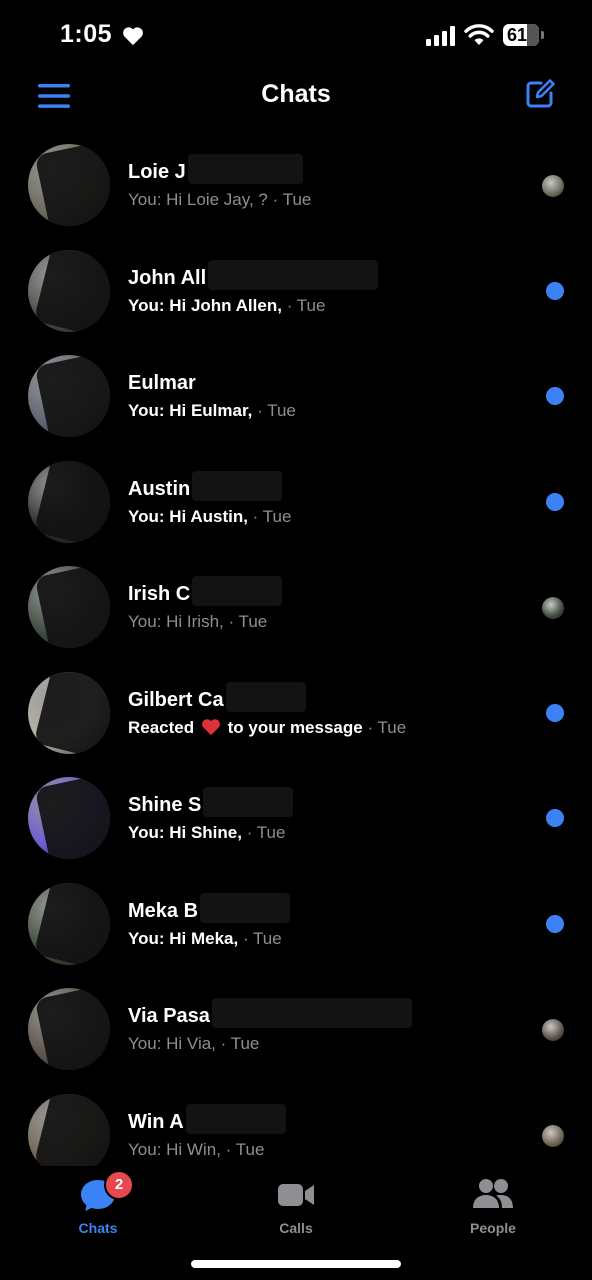 Image resolution: width=592 pixels, height=1280 pixels. Describe the element at coordinates (296, 1029) in the screenshot. I see `chat-row: Via Pasa You: Hi Via, · Tue` at that location.